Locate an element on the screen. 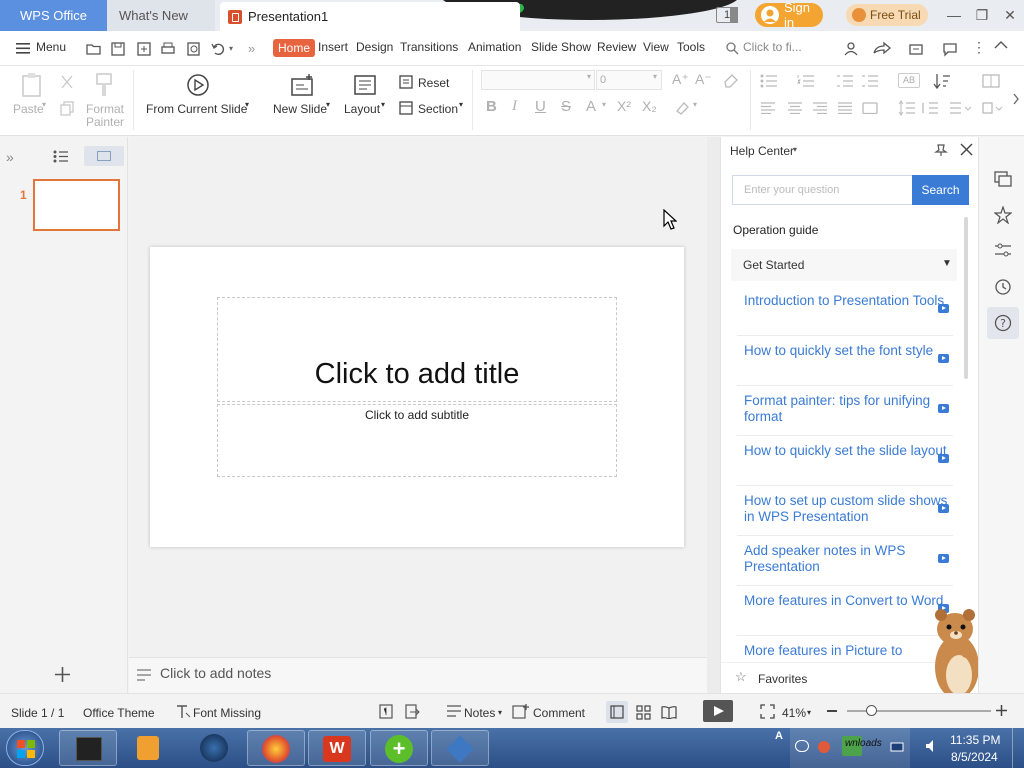 The width and height of the screenshot is (1024, 768). undo-icon is located at coordinates (218, 49).